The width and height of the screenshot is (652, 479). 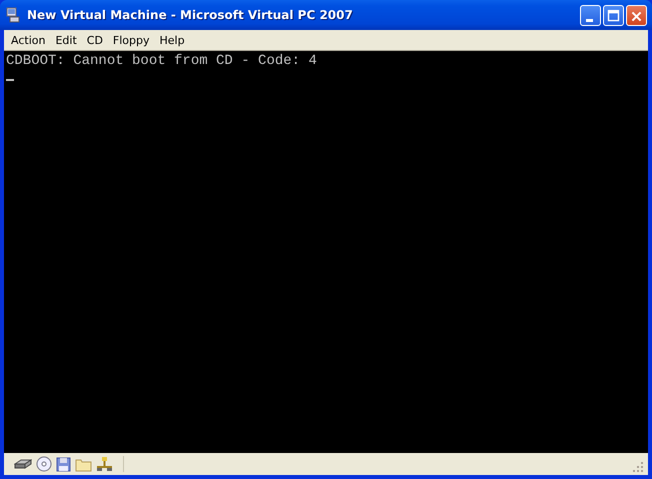 What do you see at coordinates (23, 464) in the screenshot?
I see `hard-disk-icon` at bounding box center [23, 464].